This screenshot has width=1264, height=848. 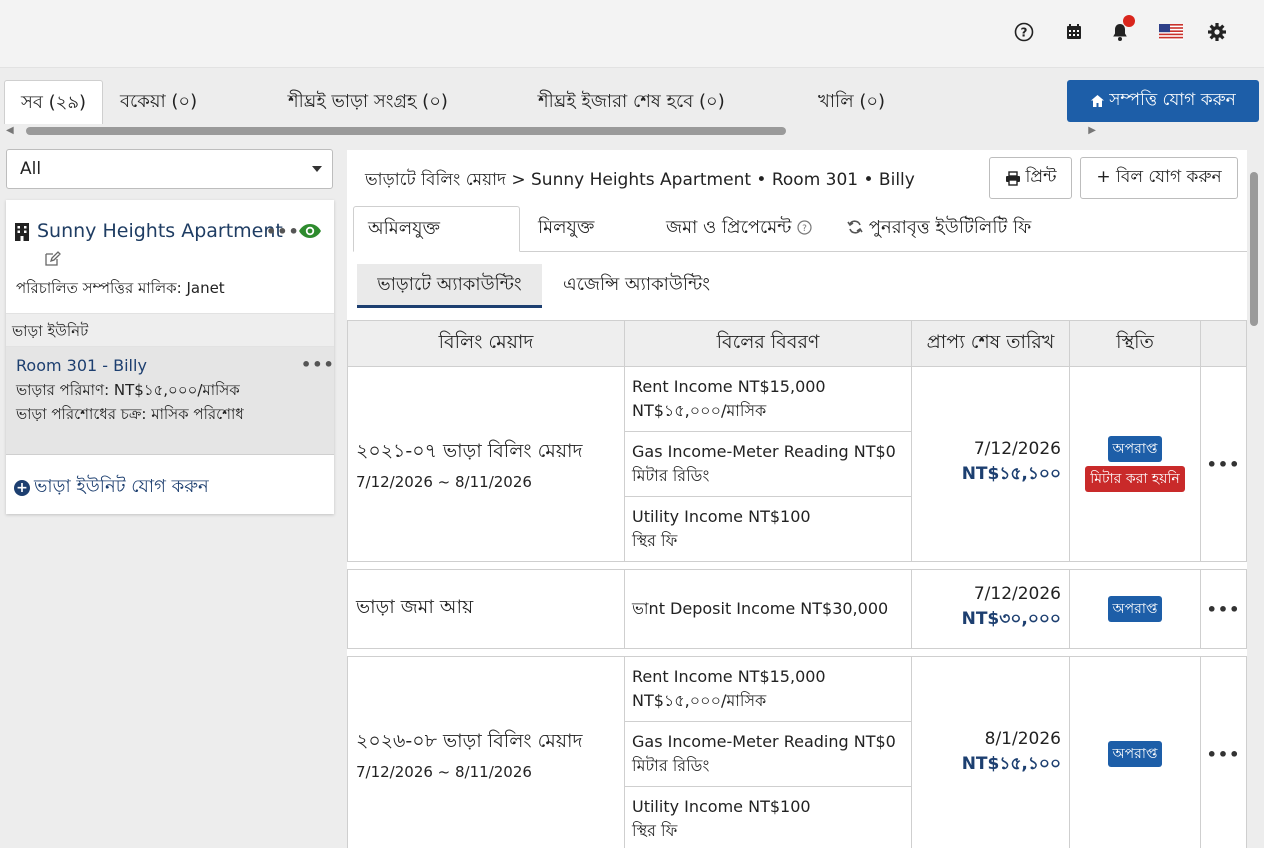 I want to click on home-icon, so click(x=1098, y=101).